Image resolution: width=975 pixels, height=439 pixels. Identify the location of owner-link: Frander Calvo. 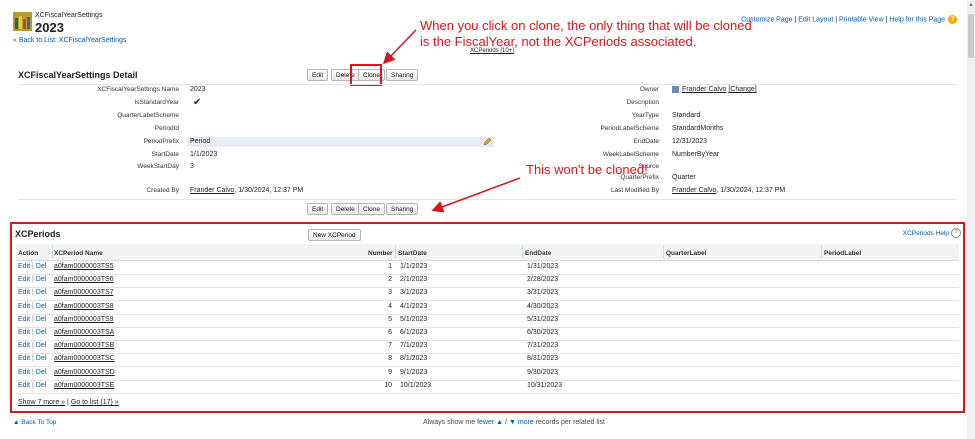
(704, 89).